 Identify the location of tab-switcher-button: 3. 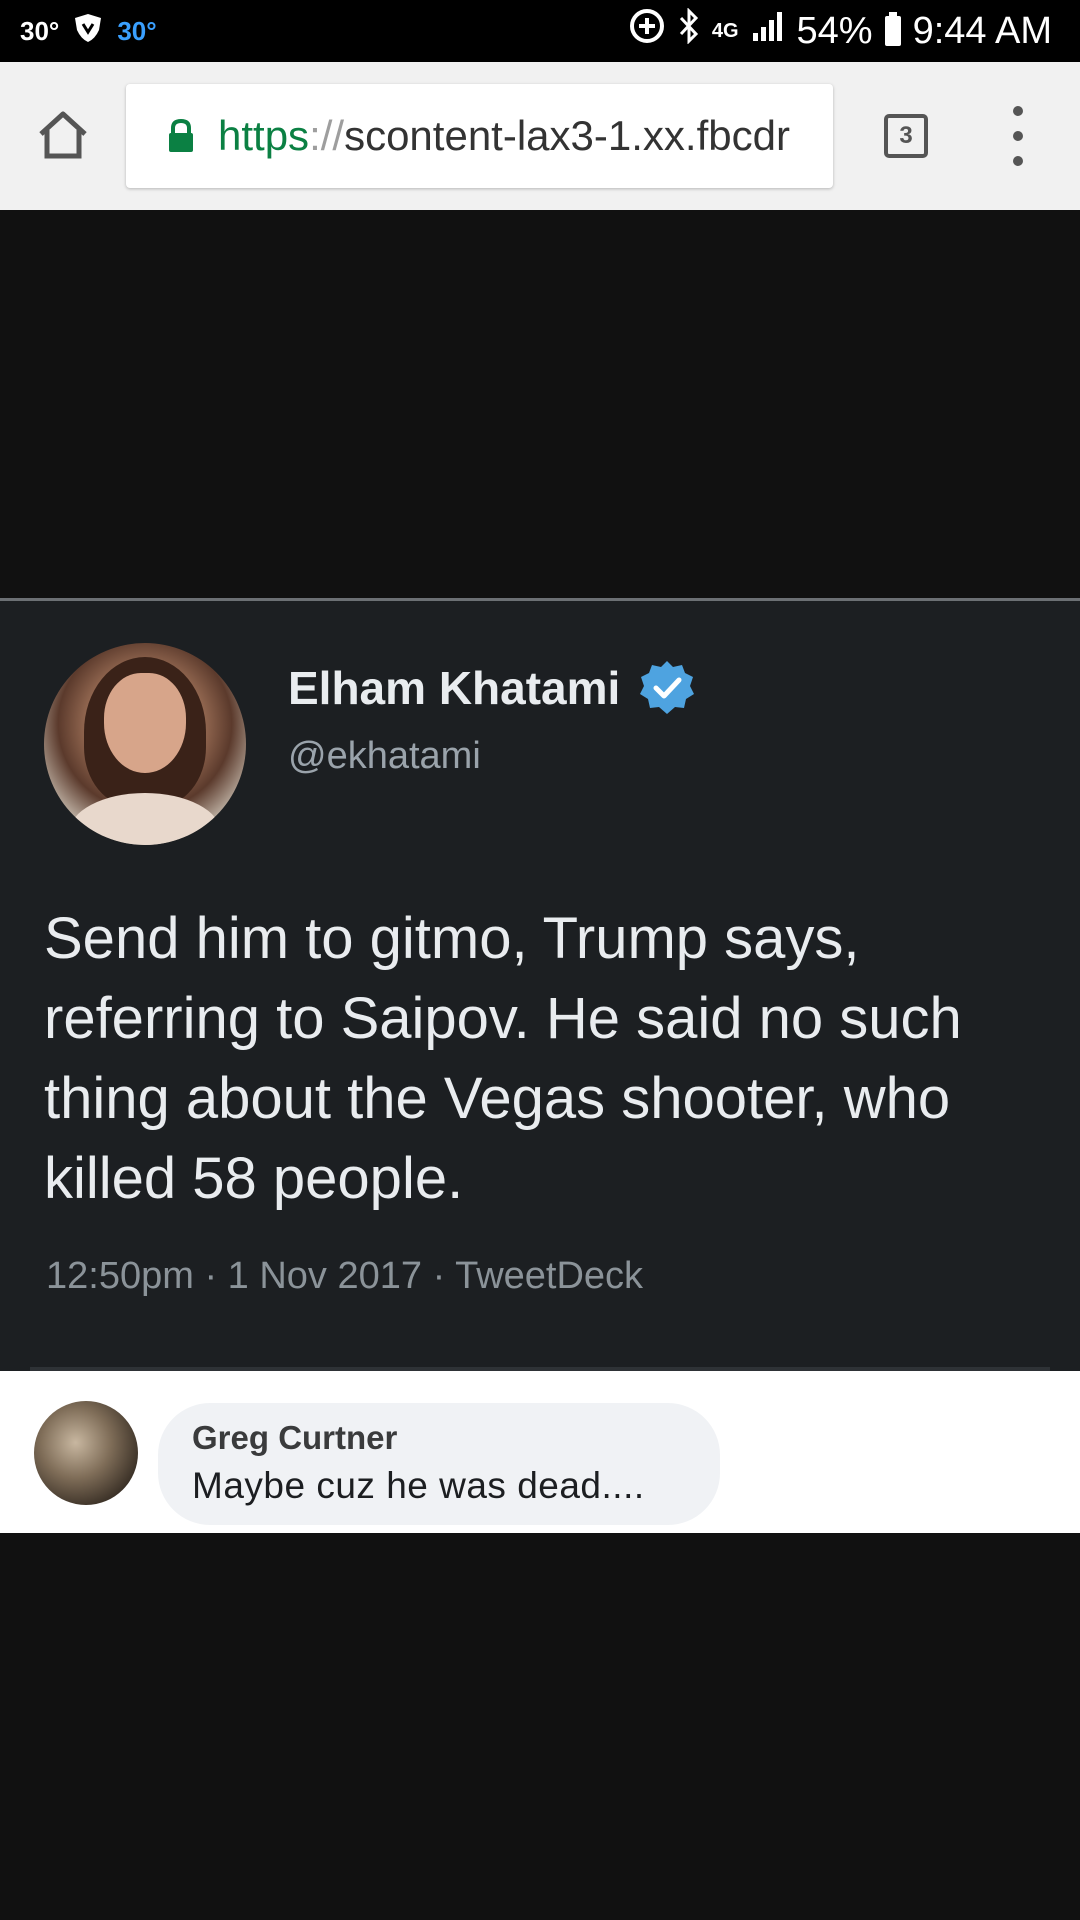
(906, 136).